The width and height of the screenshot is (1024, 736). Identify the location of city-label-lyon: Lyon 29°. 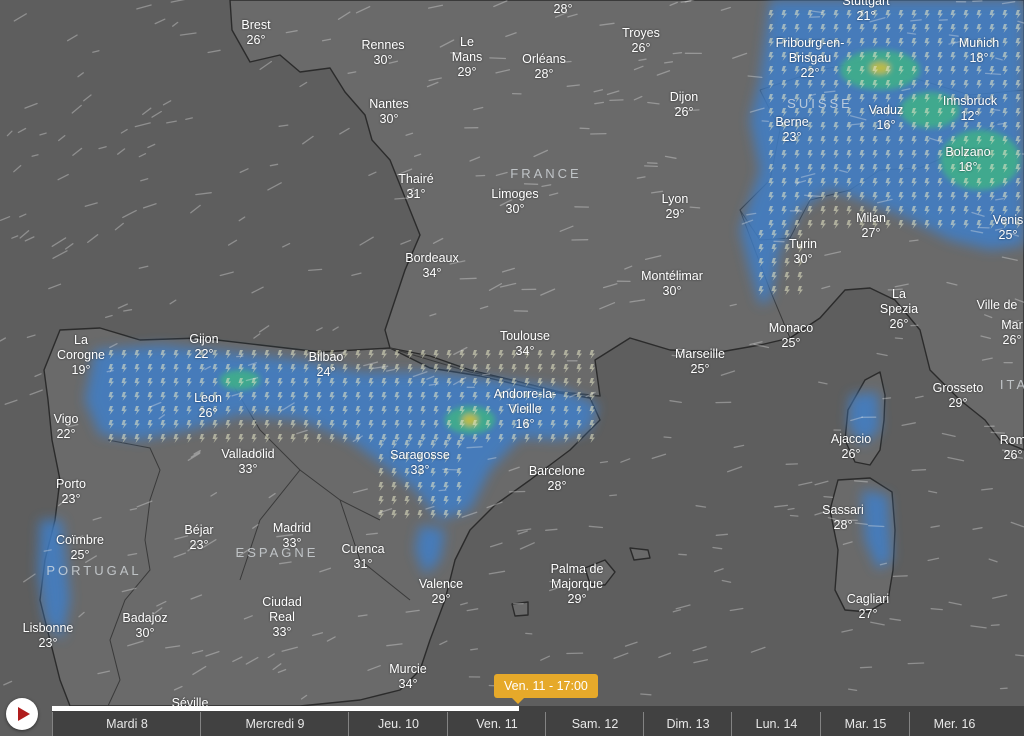
(675, 207).